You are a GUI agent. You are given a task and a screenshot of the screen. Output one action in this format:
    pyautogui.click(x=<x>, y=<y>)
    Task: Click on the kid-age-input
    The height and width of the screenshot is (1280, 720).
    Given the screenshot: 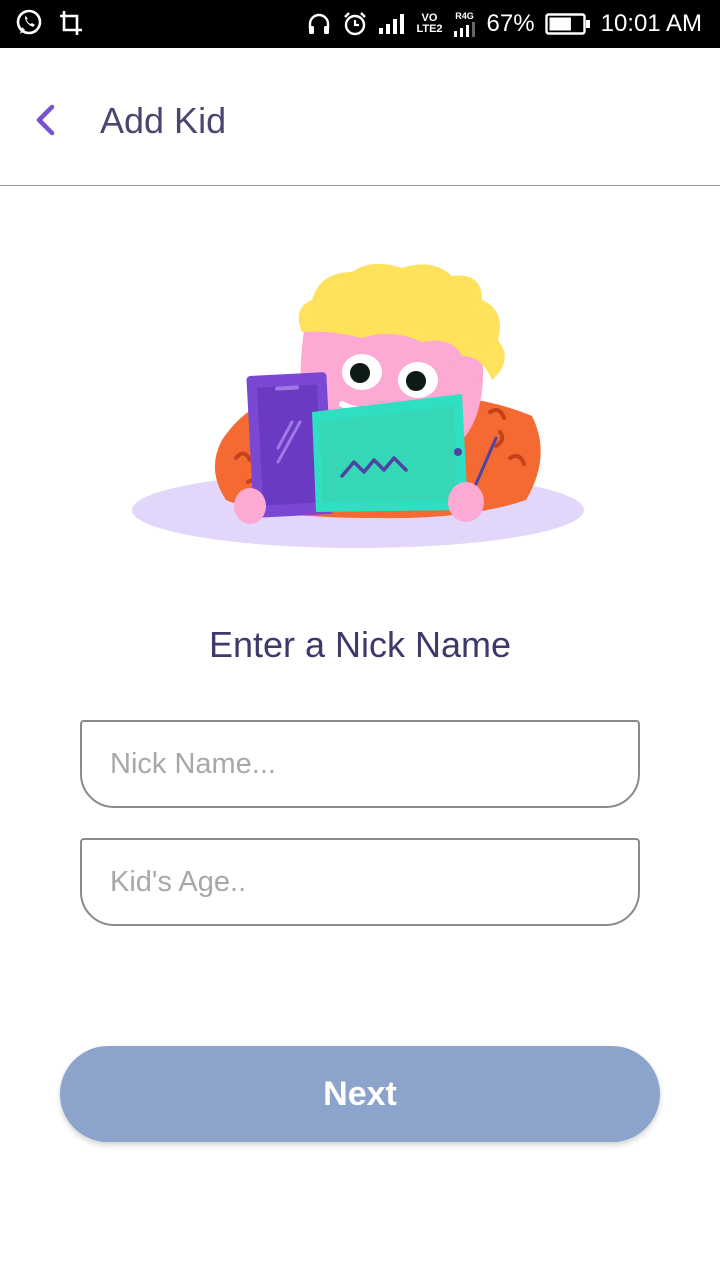 What is the action you would take?
    pyautogui.click(x=360, y=882)
    